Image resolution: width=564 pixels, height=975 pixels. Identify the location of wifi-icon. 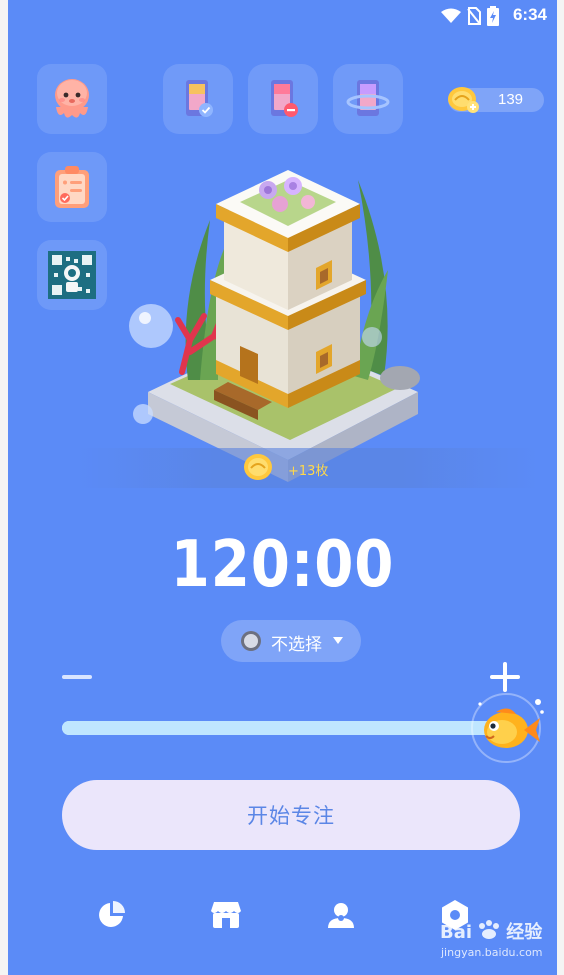
(451, 15).